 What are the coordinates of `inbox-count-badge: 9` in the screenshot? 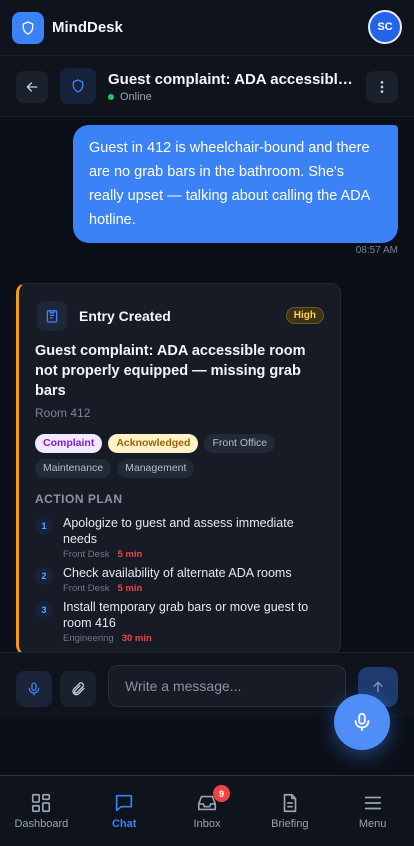 It's located at (221, 793).